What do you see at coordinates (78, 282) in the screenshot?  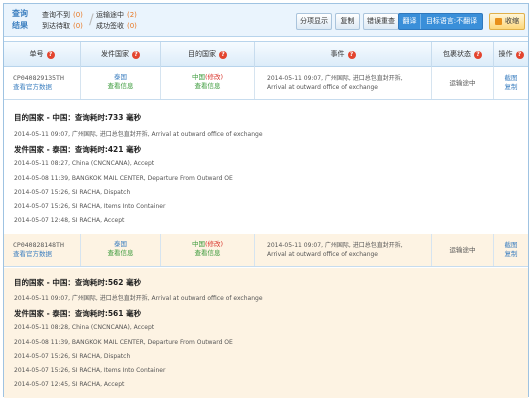 I see `dest-section-title: 目的国家 - 中国：查询耗时:562 毫秒` at bounding box center [78, 282].